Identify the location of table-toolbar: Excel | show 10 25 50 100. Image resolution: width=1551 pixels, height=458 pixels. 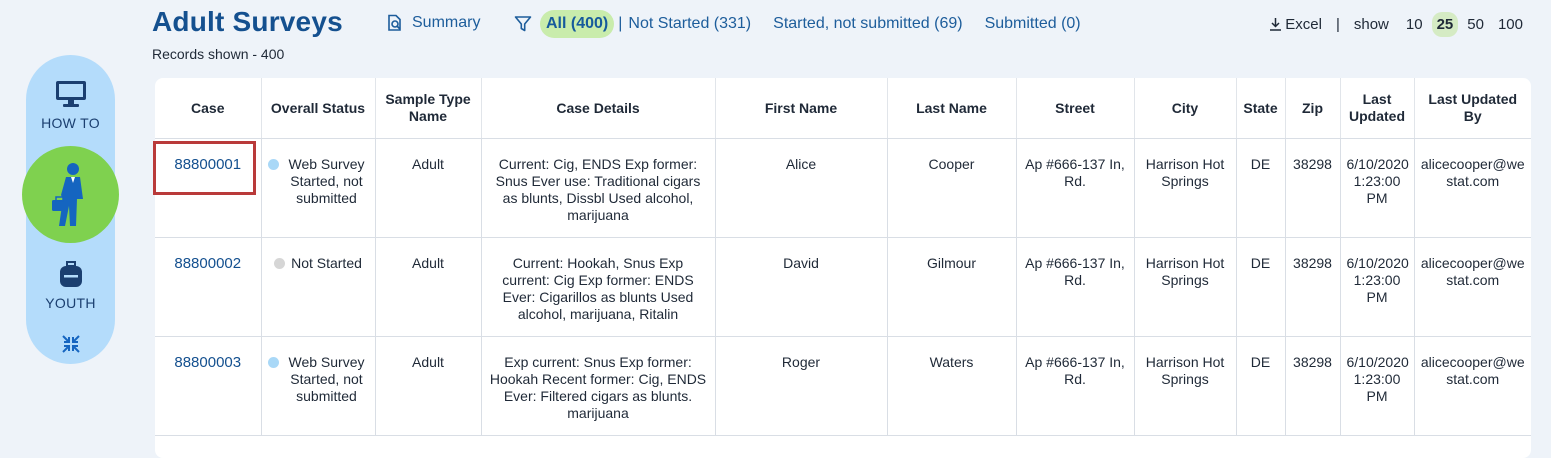
(1399, 24).